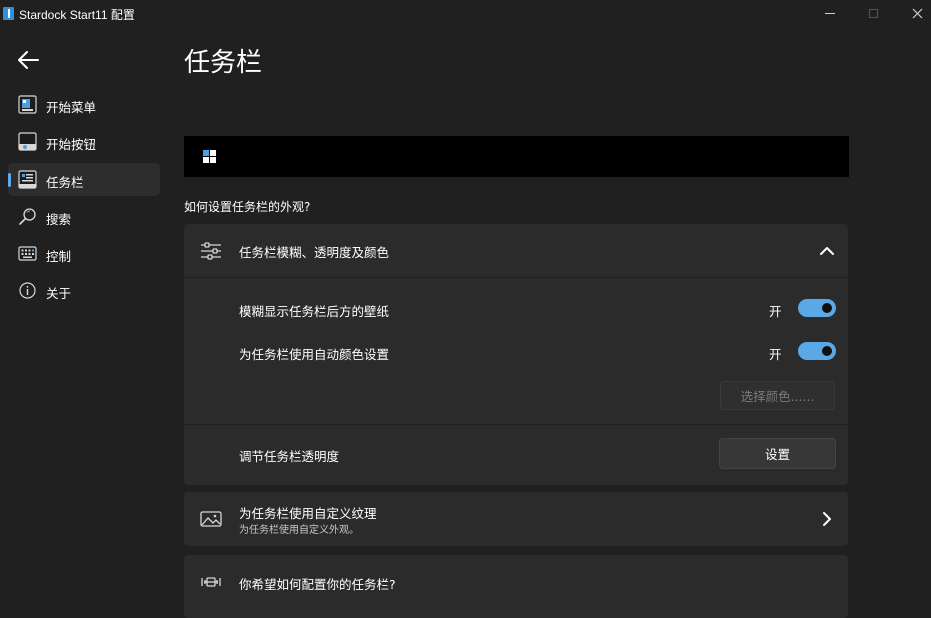 This screenshot has height=618, width=931. What do you see at coordinates (71, 144) in the screenshot?
I see `sidebar-item-label: 开始按钮` at bounding box center [71, 144].